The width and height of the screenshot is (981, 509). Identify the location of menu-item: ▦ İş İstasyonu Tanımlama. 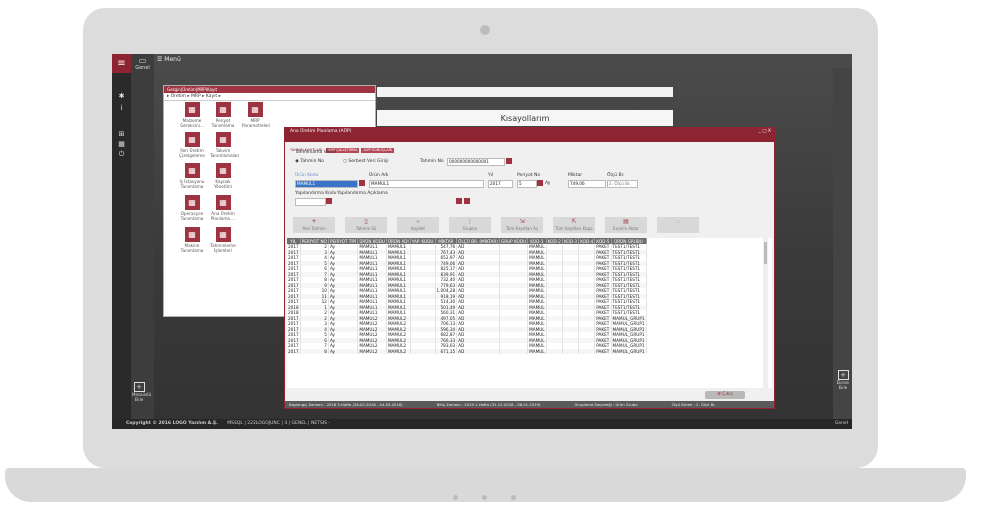
(192, 176).